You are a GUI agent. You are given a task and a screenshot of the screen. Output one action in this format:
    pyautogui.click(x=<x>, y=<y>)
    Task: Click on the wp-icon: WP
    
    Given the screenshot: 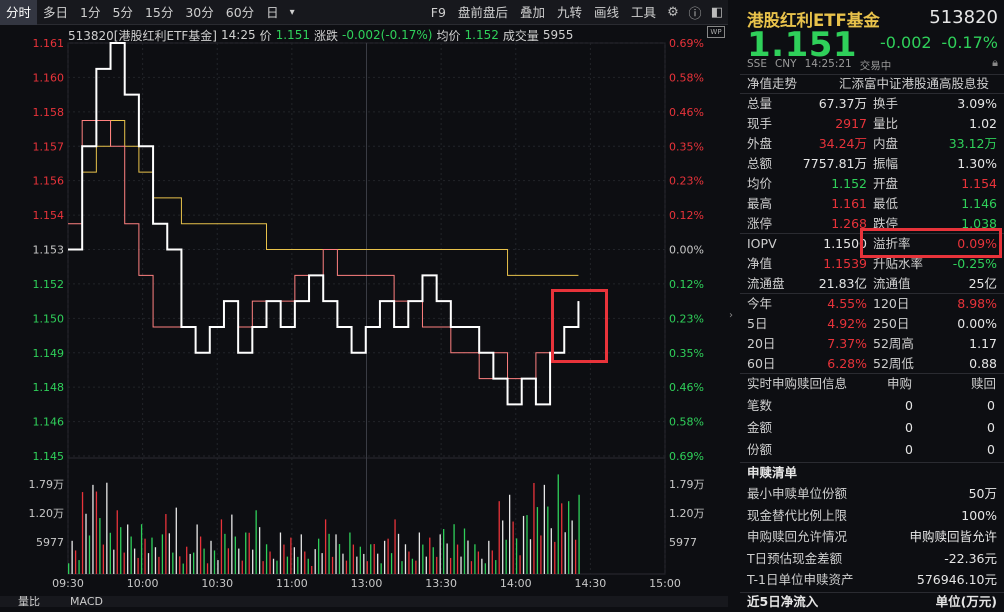 What is the action you would take?
    pyautogui.click(x=716, y=32)
    